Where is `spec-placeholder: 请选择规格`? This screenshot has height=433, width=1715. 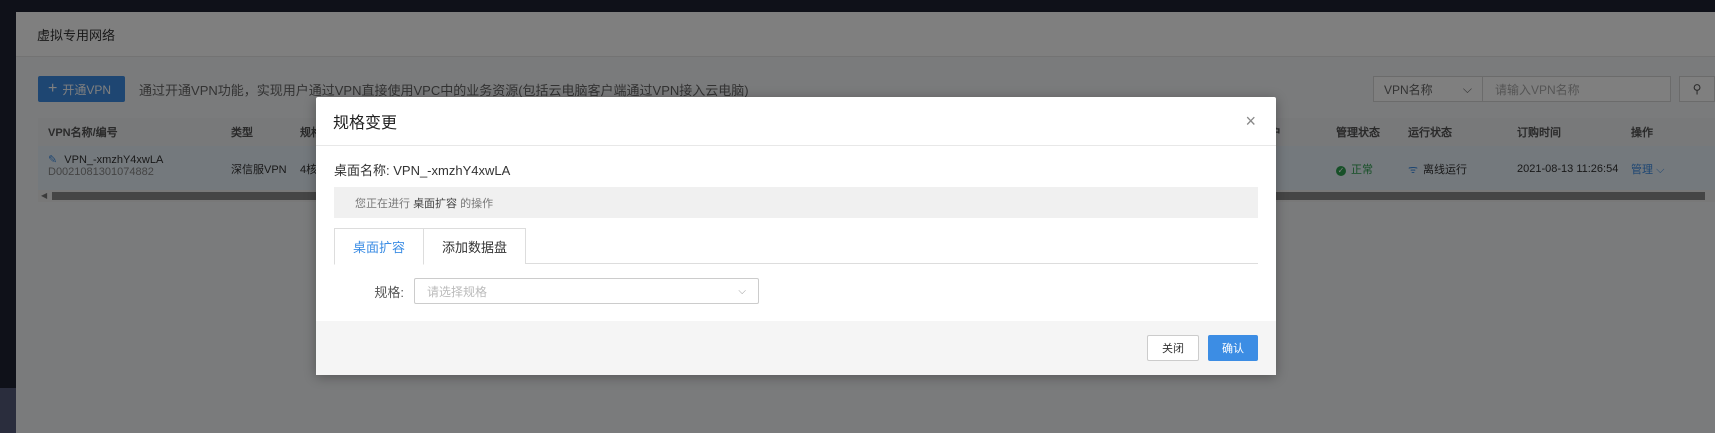 spec-placeholder: 请选择规格 is located at coordinates (457, 291).